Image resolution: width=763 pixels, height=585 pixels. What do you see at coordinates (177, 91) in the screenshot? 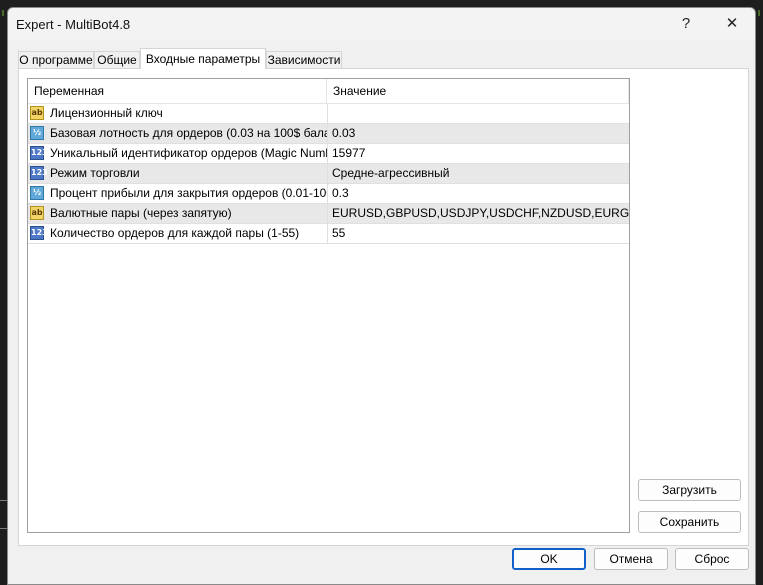
I see `column-header-variable: Переменная` at bounding box center [177, 91].